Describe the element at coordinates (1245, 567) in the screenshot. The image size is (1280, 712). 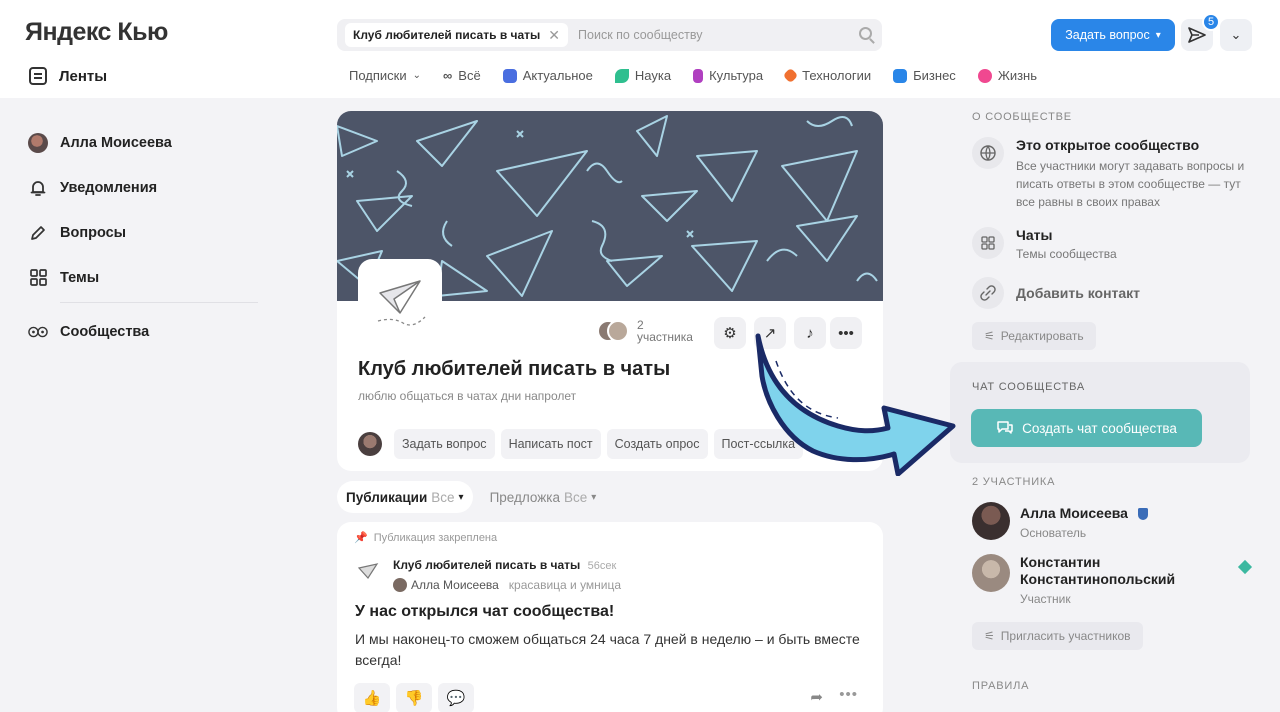
I see `diamond-icon` at that location.